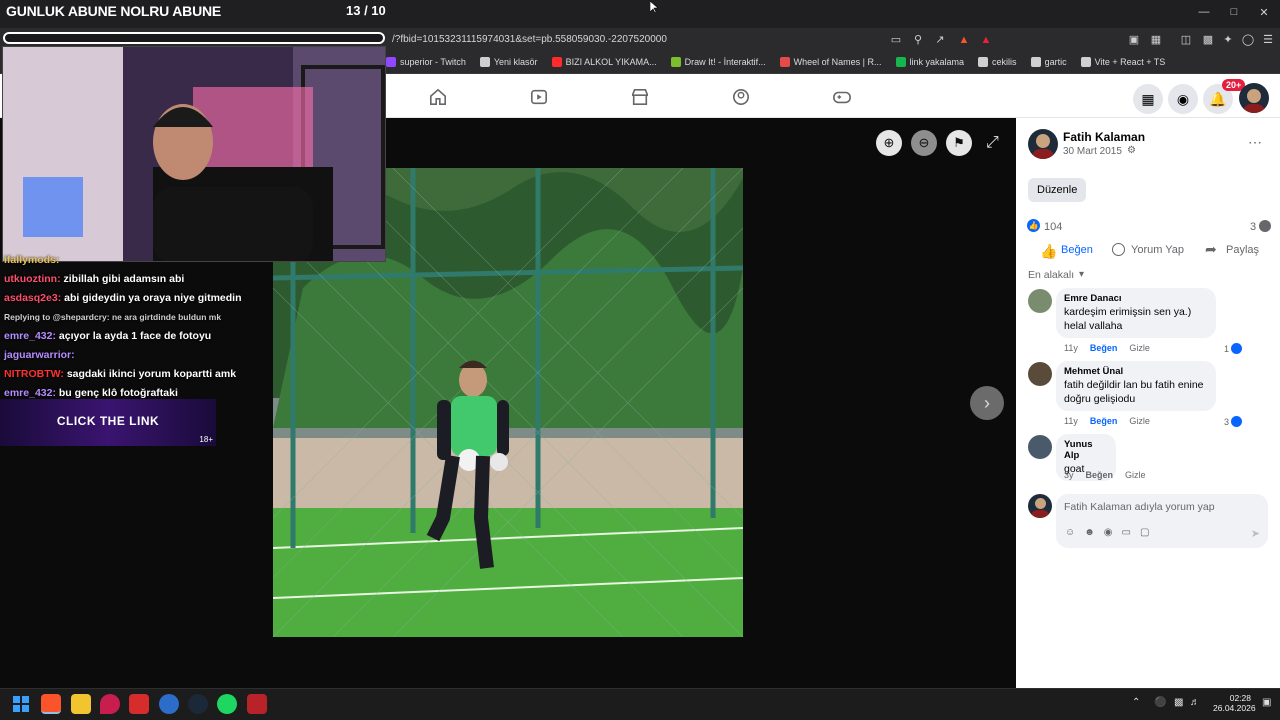  What do you see at coordinates (1255, 533) in the screenshot?
I see `send-icon: ➤` at bounding box center [1255, 533].